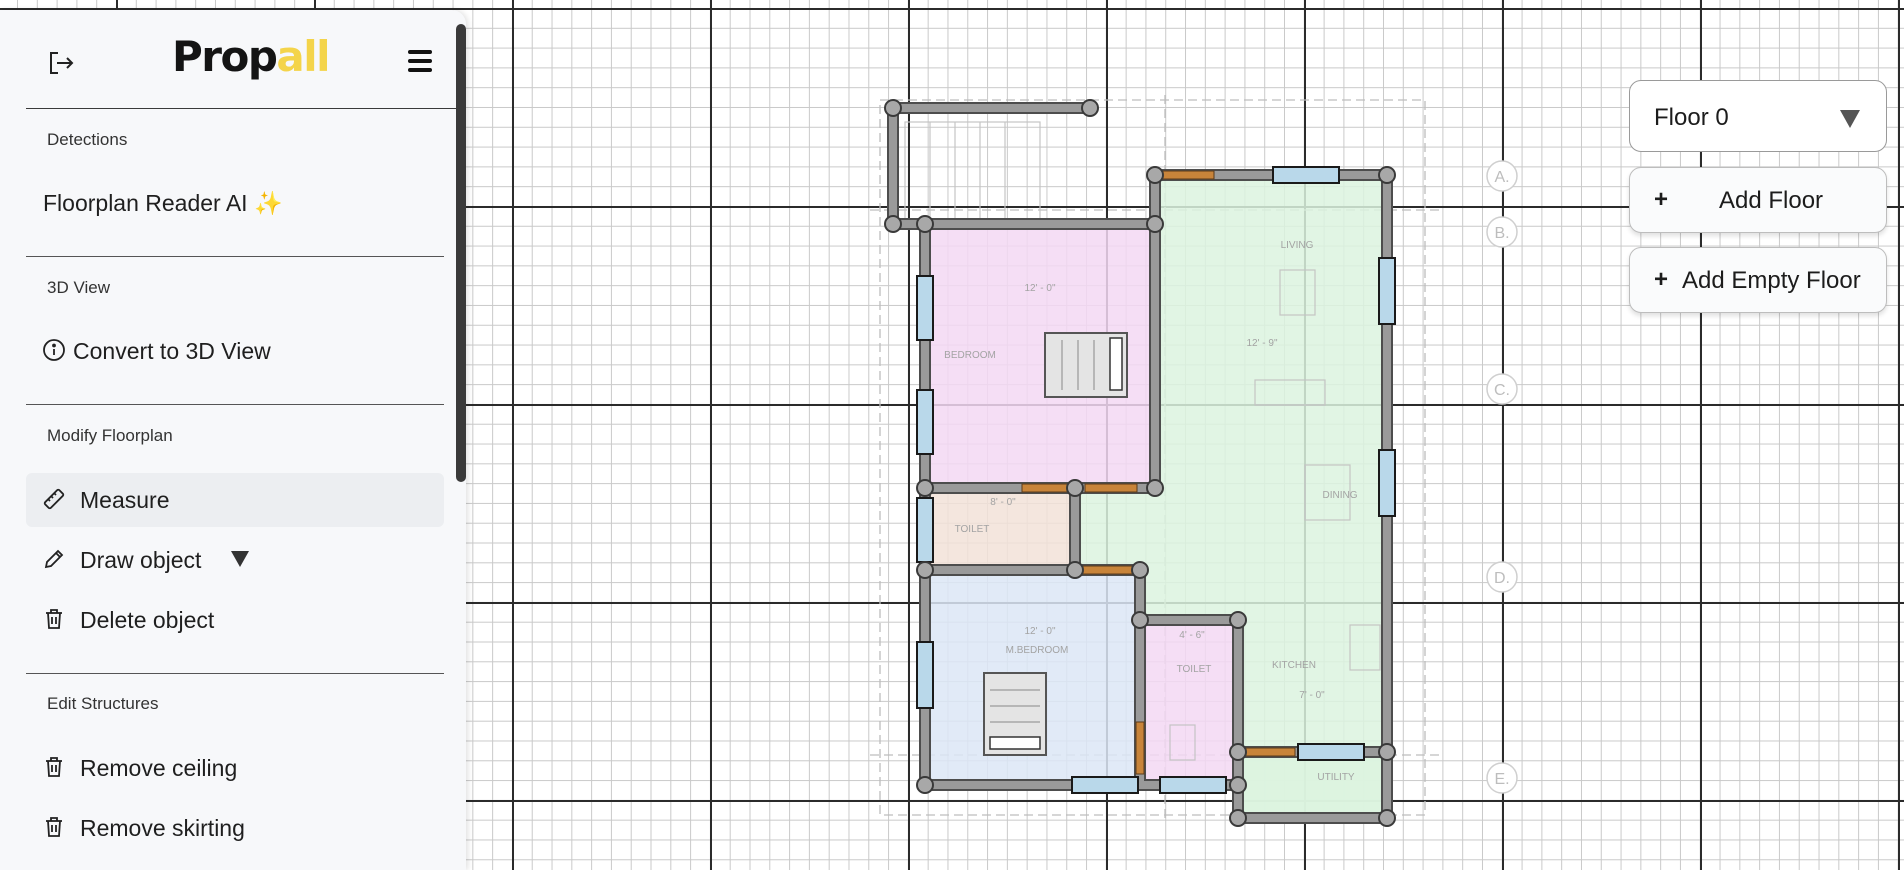 The image size is (1904, 870). Describe the element at coordinates (420, 61) in the screenshot. I see `hamburger-icon` at that location.